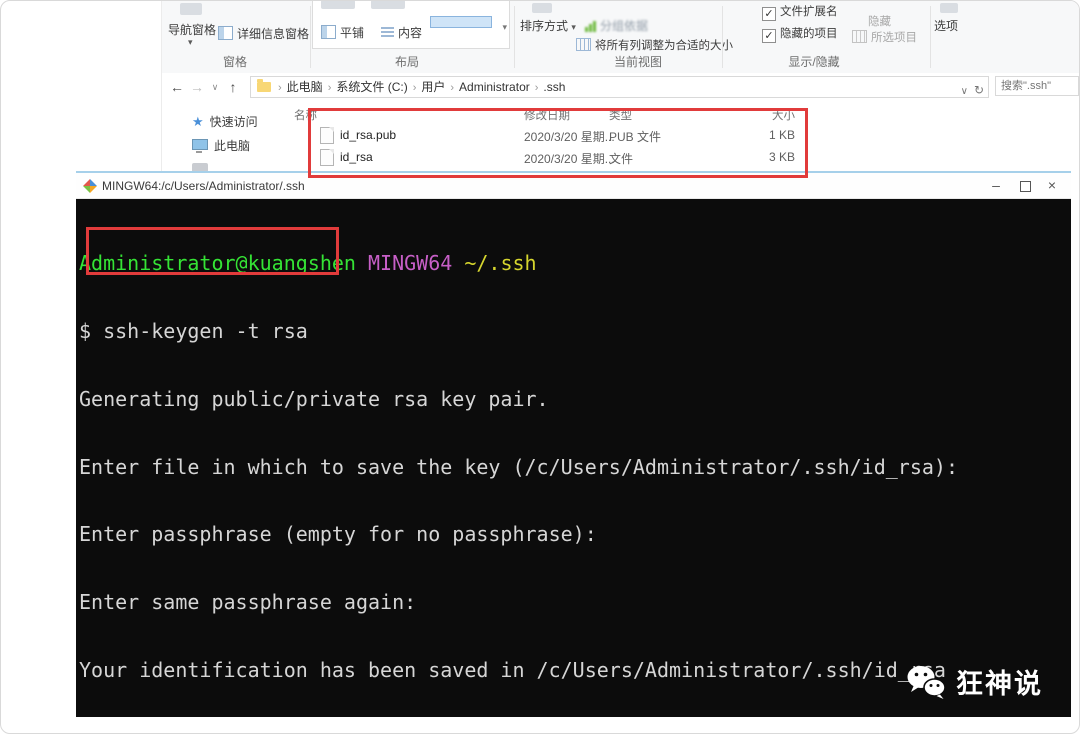  Describe the element at coordinates (264, 85) in the screenshot. I see `folder-icon` at that location.